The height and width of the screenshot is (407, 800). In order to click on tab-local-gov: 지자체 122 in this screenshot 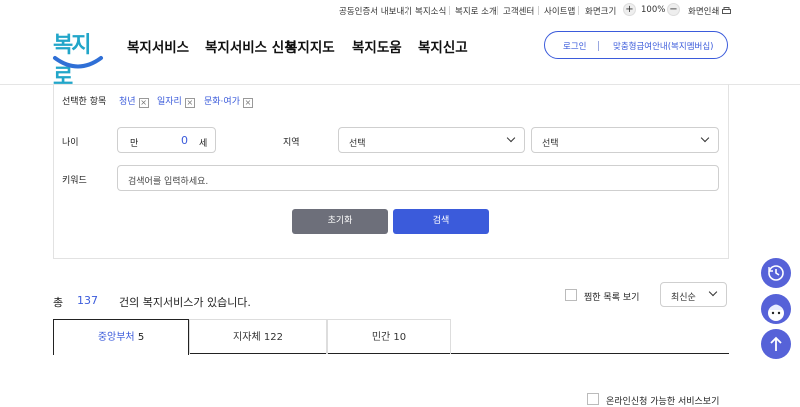, I will do `click(258, 336)`.